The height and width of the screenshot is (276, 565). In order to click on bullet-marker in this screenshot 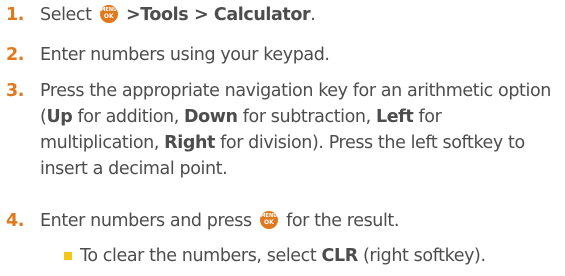, I will do `click(68, 256)`.